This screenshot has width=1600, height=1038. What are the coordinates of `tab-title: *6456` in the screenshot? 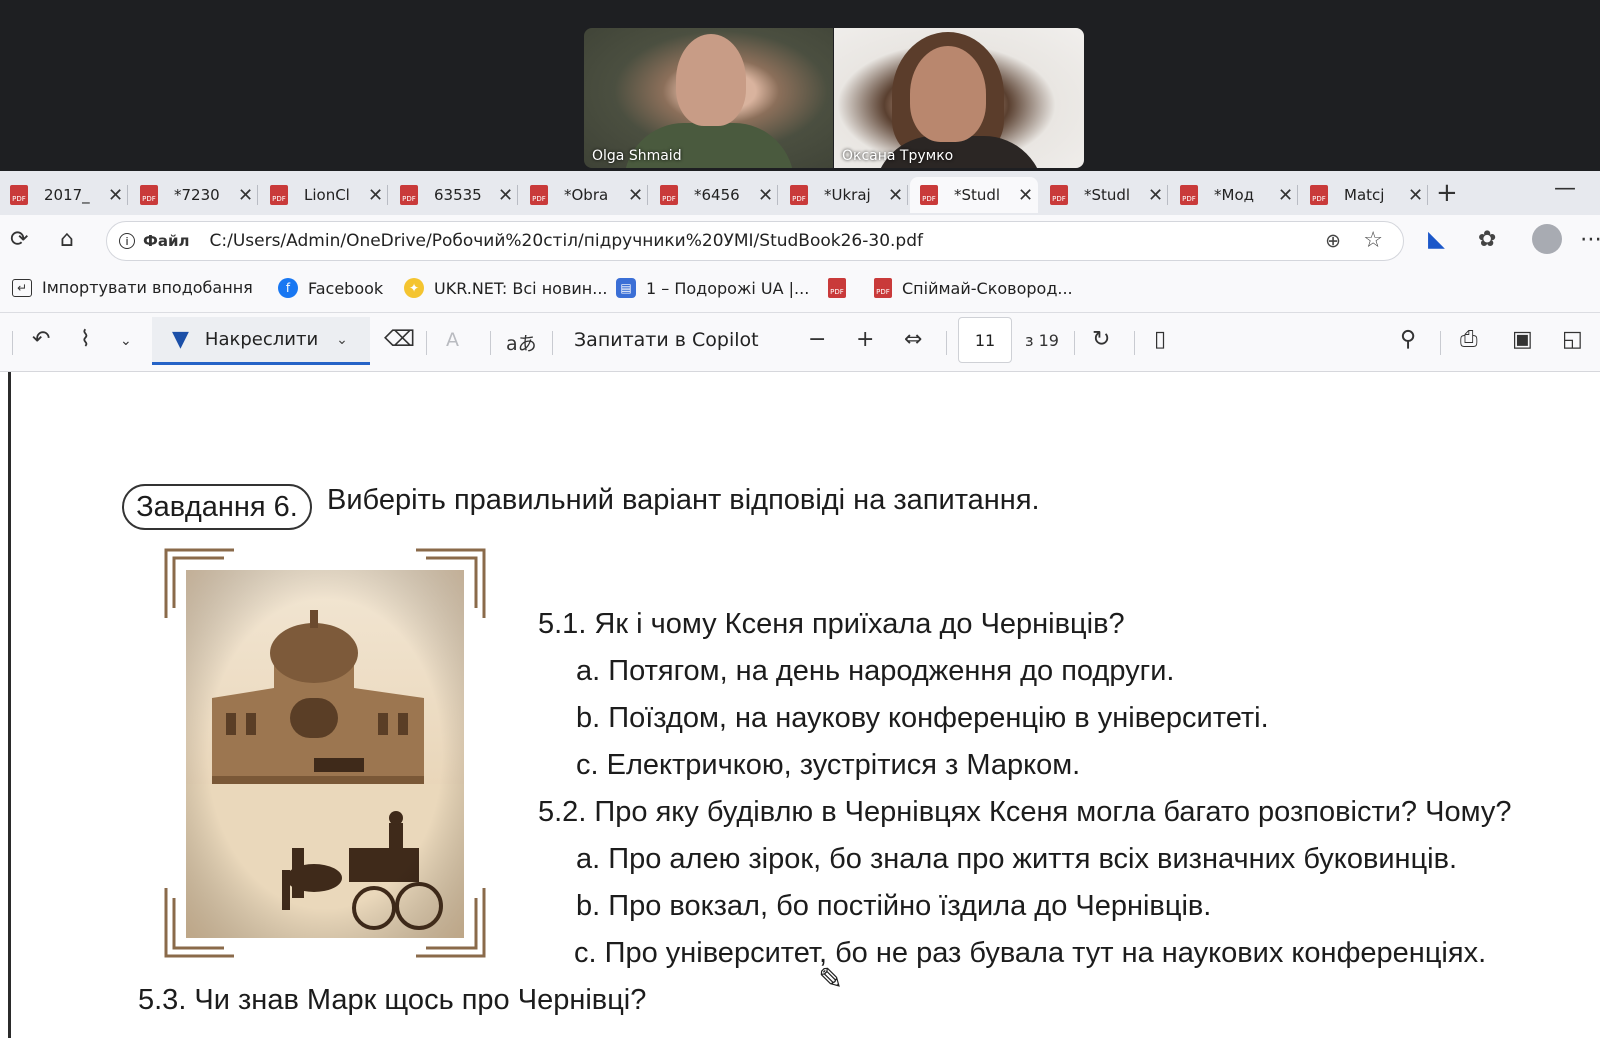 It's located at (717, 195).